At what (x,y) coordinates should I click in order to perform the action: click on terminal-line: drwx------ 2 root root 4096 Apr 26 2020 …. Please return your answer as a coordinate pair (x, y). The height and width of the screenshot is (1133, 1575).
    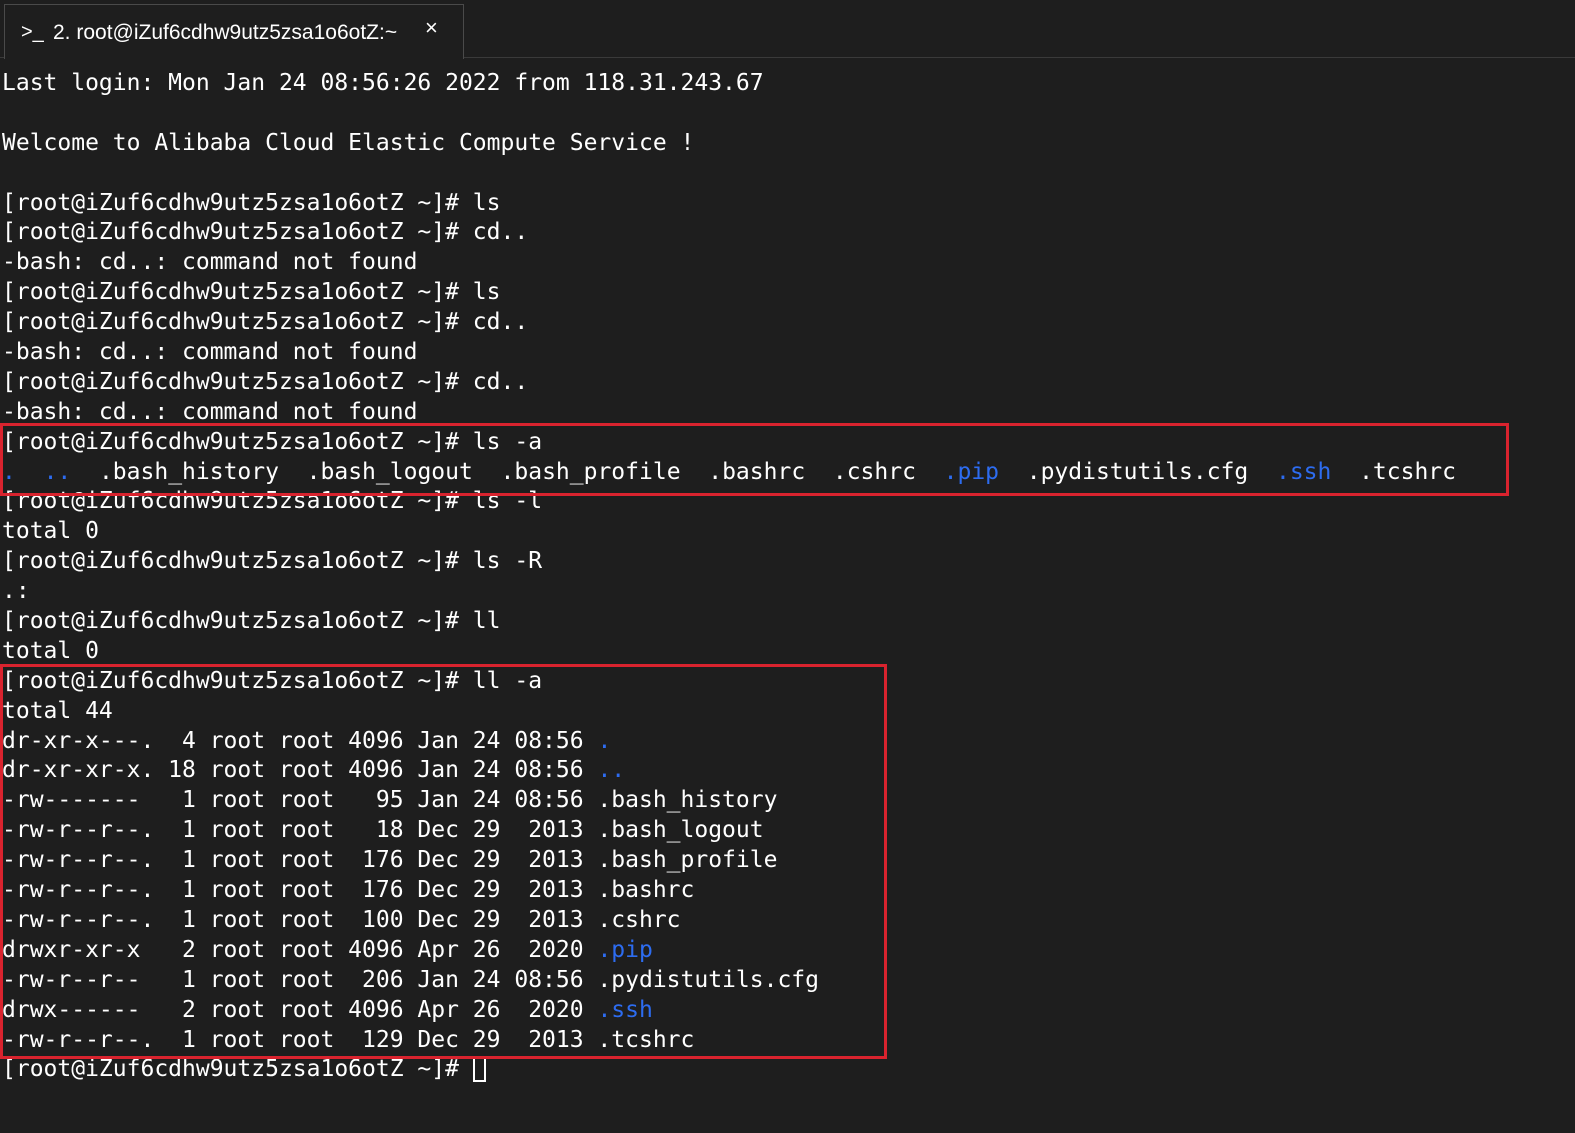
    Looking at the image, I should click on (787, 1011).